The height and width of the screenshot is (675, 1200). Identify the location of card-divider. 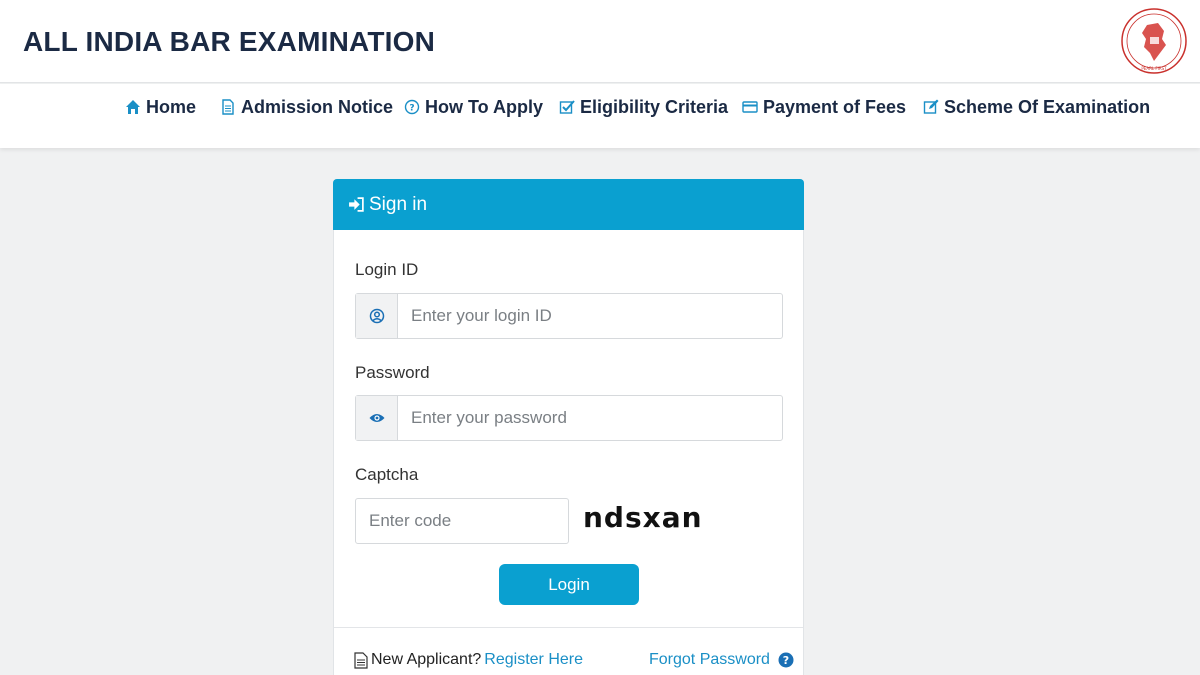
(568, 627).